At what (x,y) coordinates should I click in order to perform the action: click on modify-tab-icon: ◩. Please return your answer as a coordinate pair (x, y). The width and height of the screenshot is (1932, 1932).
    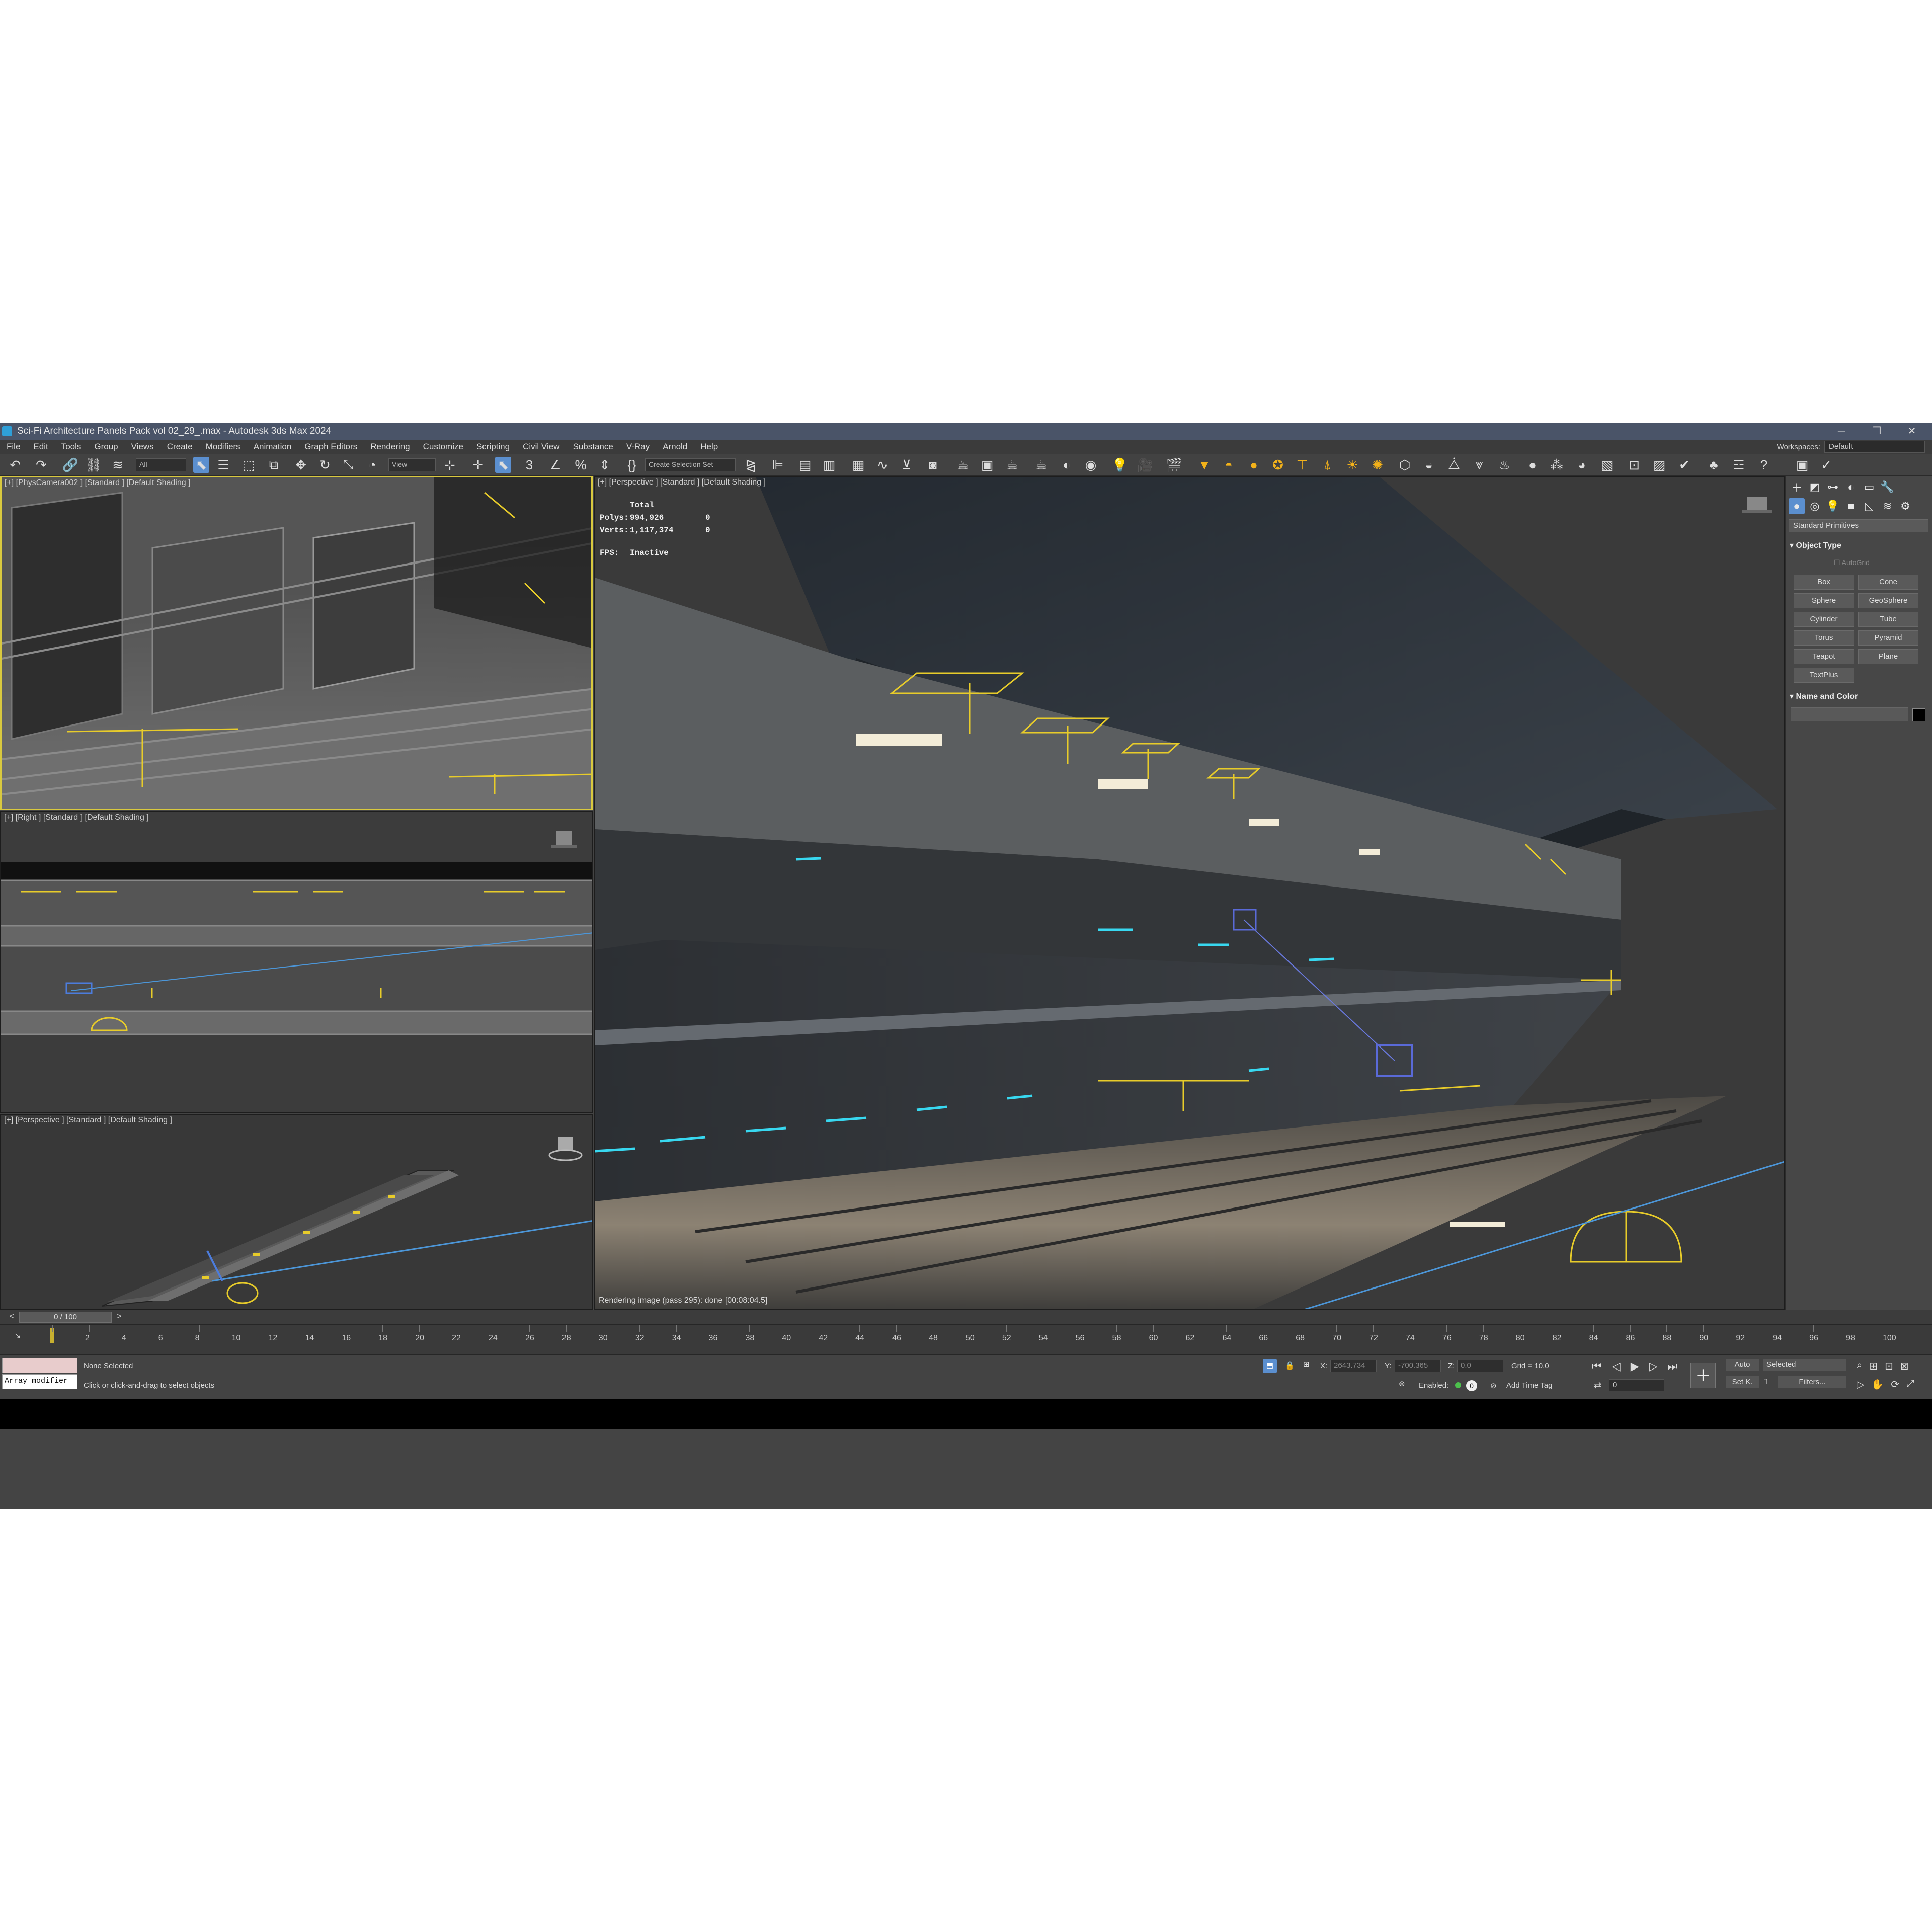
    Looking at the image, I should click on (1815, 487).